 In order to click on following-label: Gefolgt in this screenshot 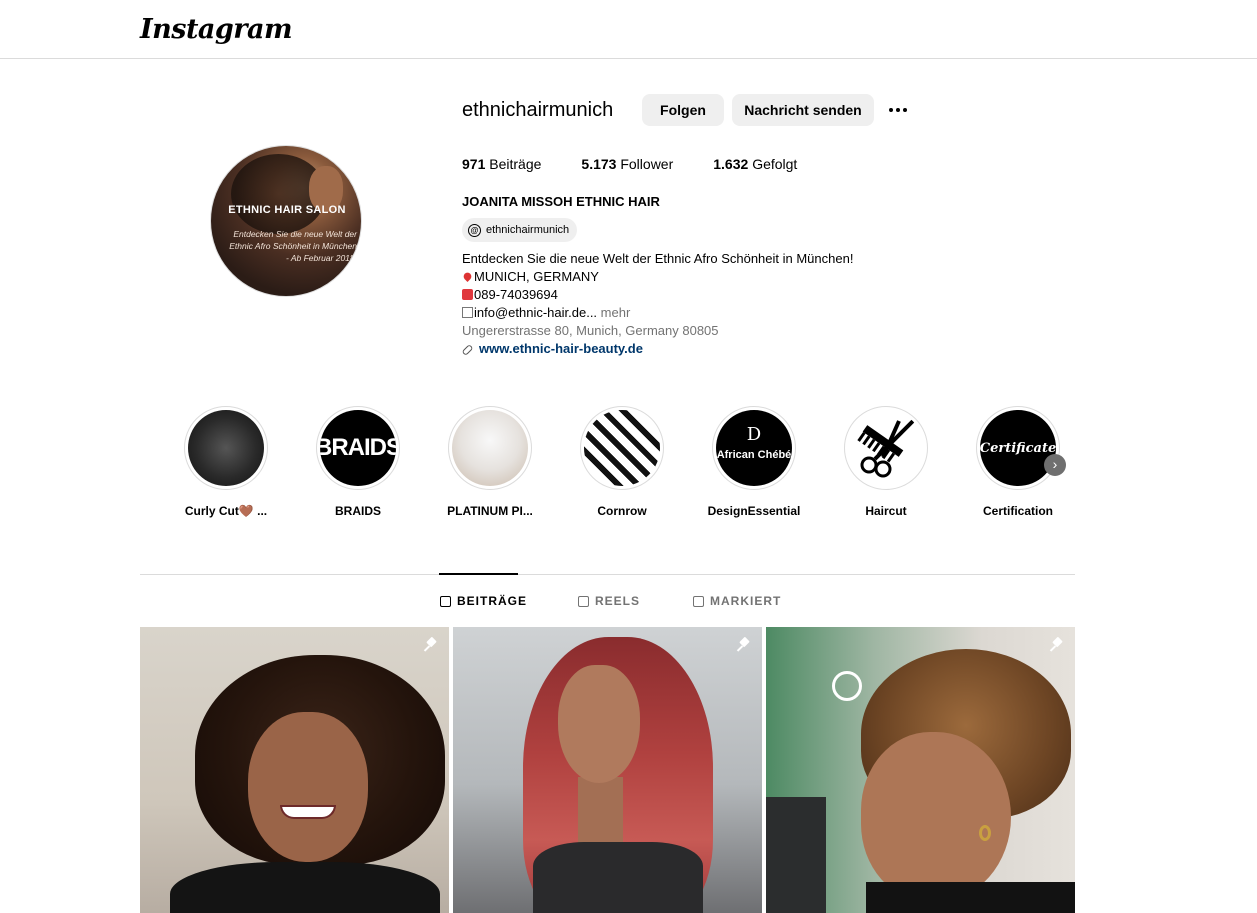, I will do `click(775, 164)`.